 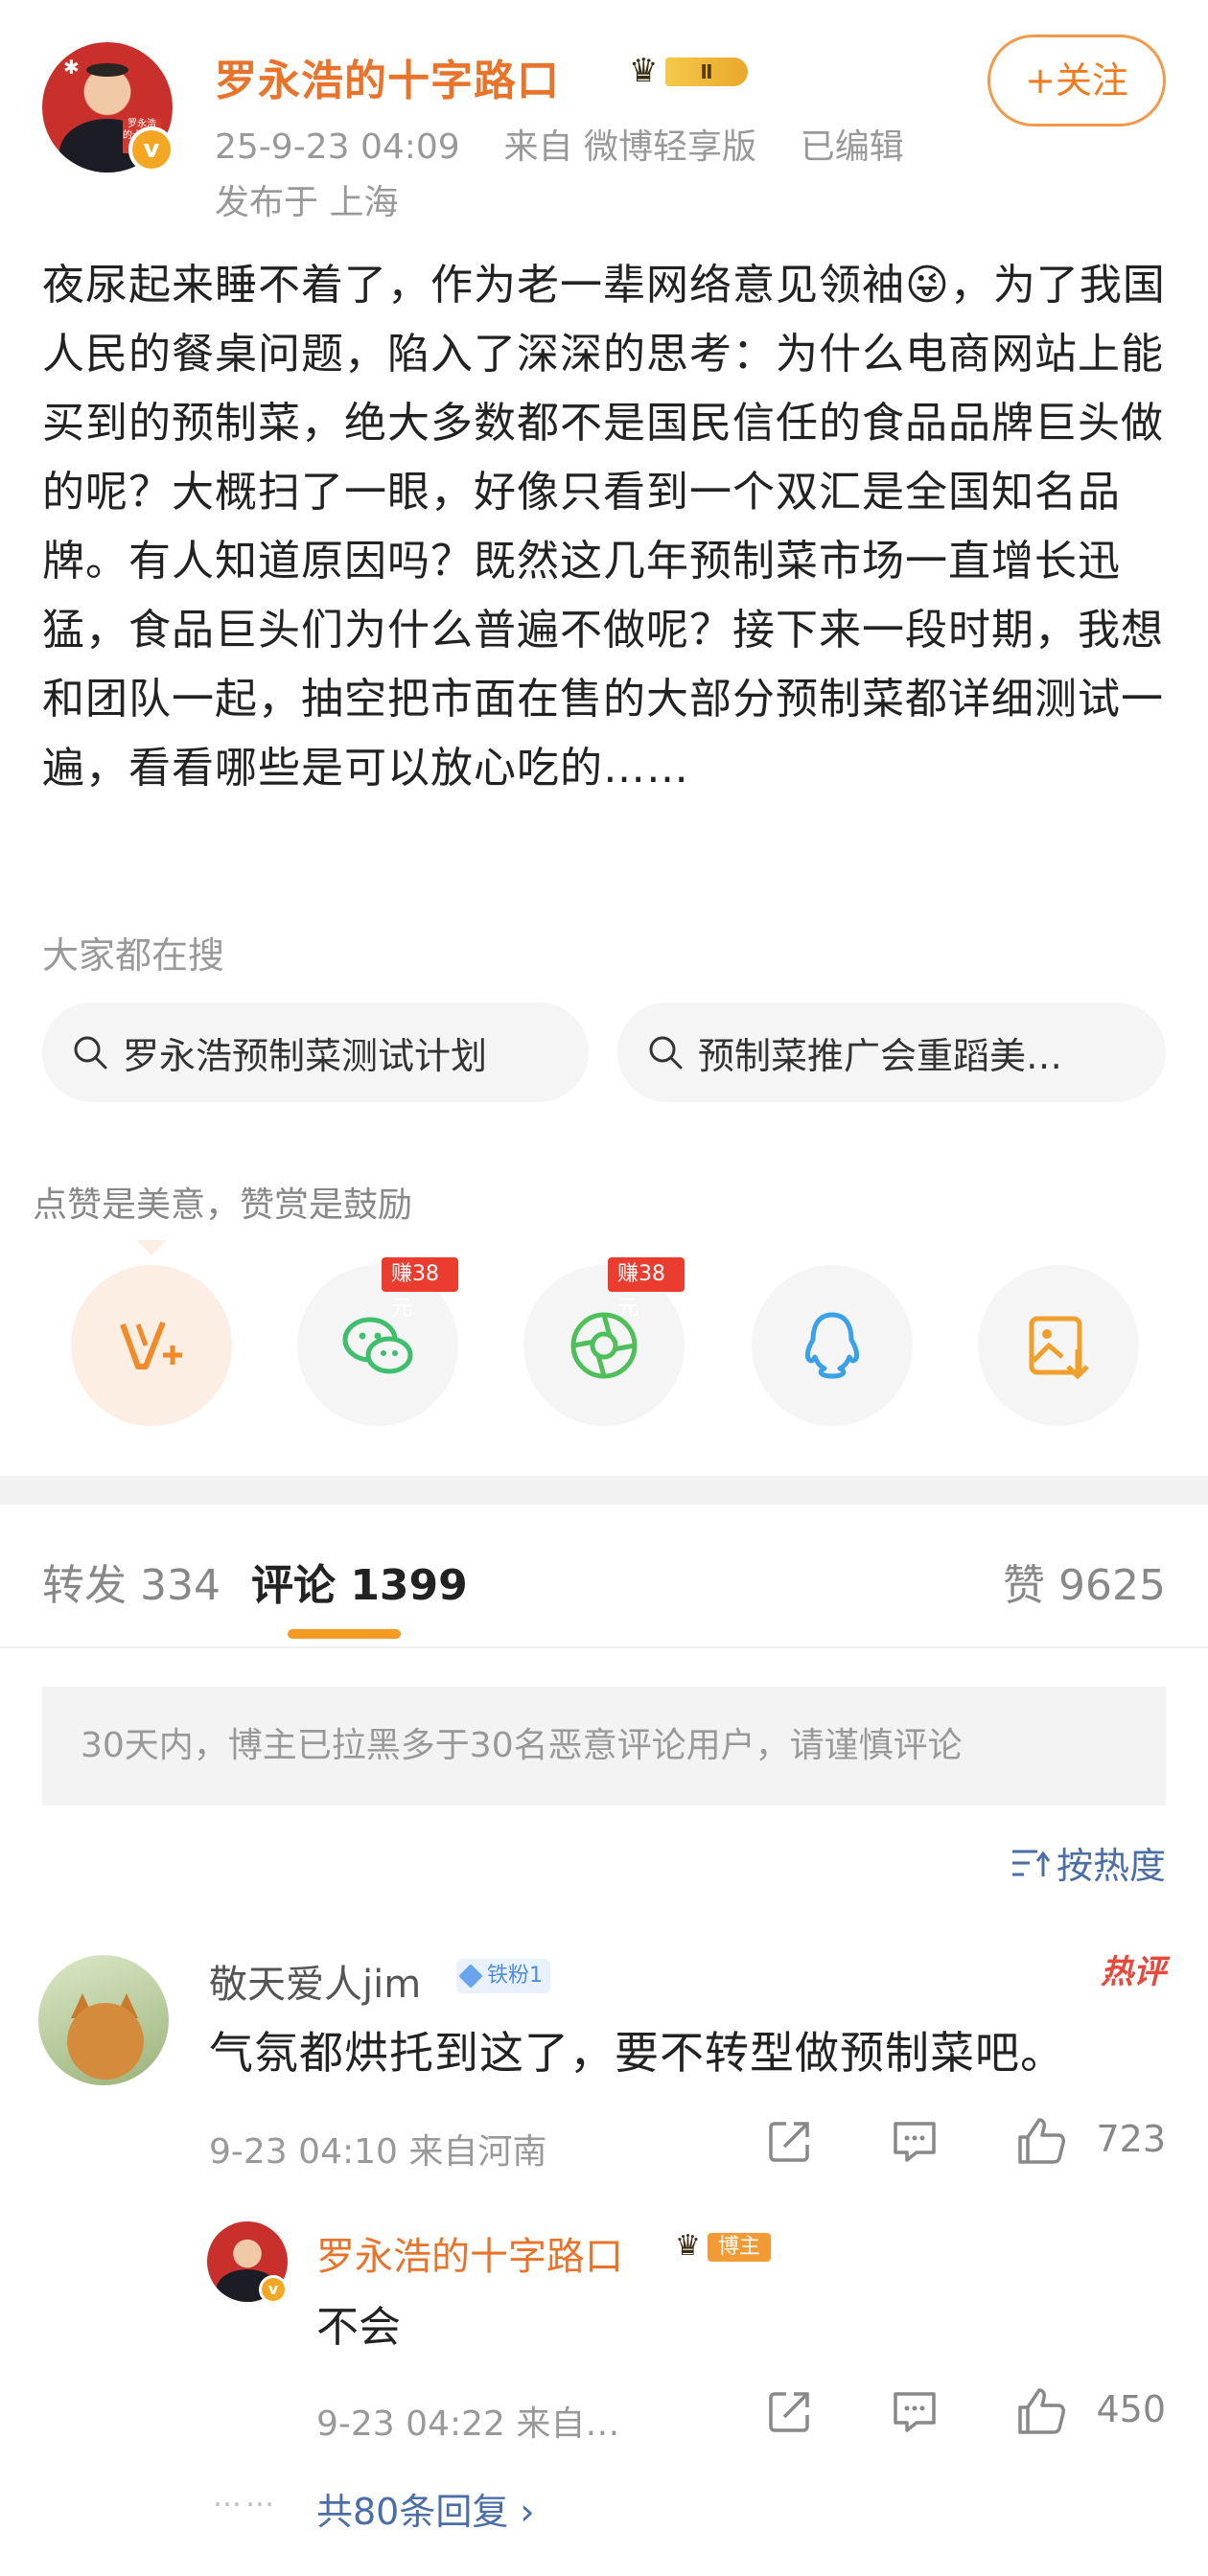 What do you see at coordinates (388, 76) in the screenshot?
I see `author-name: 罗永浩的十字路口` at bounding box center [388, 76].